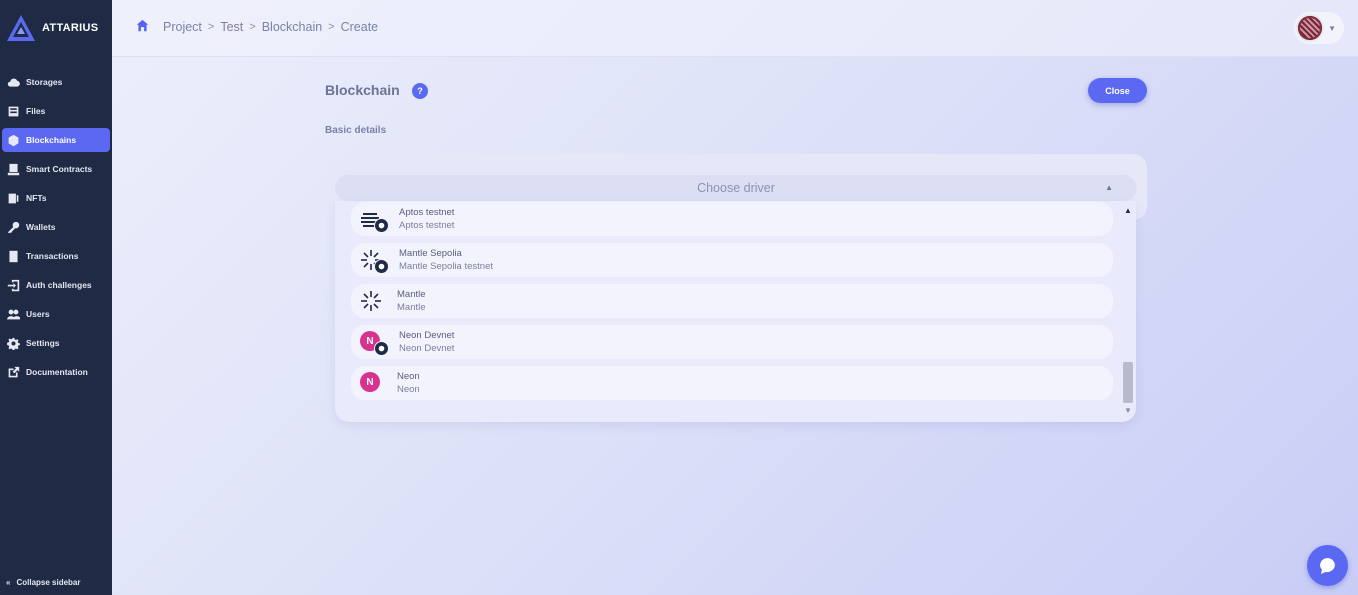 Image resolution: width=1358 pixels, height=595 pixels. What do you see at coordinates (427, 348) in the screenshot?
I see `option-subtitle: Neon Devnet` at bounding box center [427, 348].